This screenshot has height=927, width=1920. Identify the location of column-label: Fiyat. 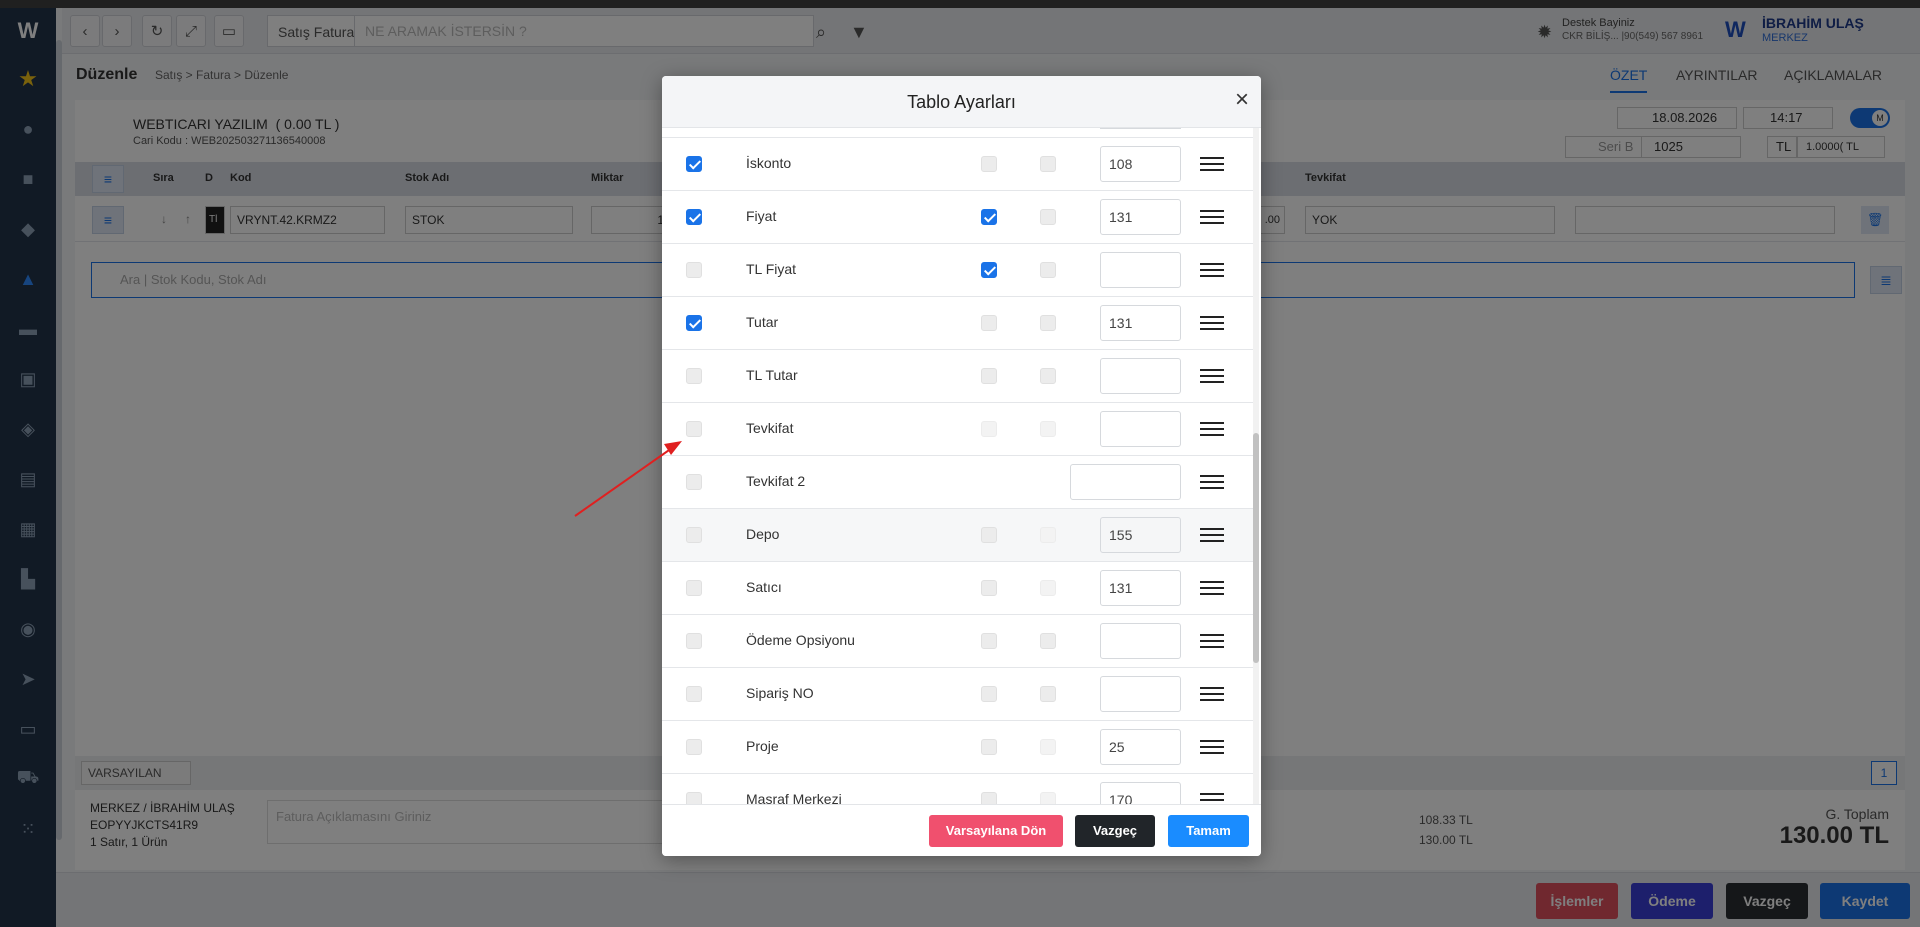
(761, 216).